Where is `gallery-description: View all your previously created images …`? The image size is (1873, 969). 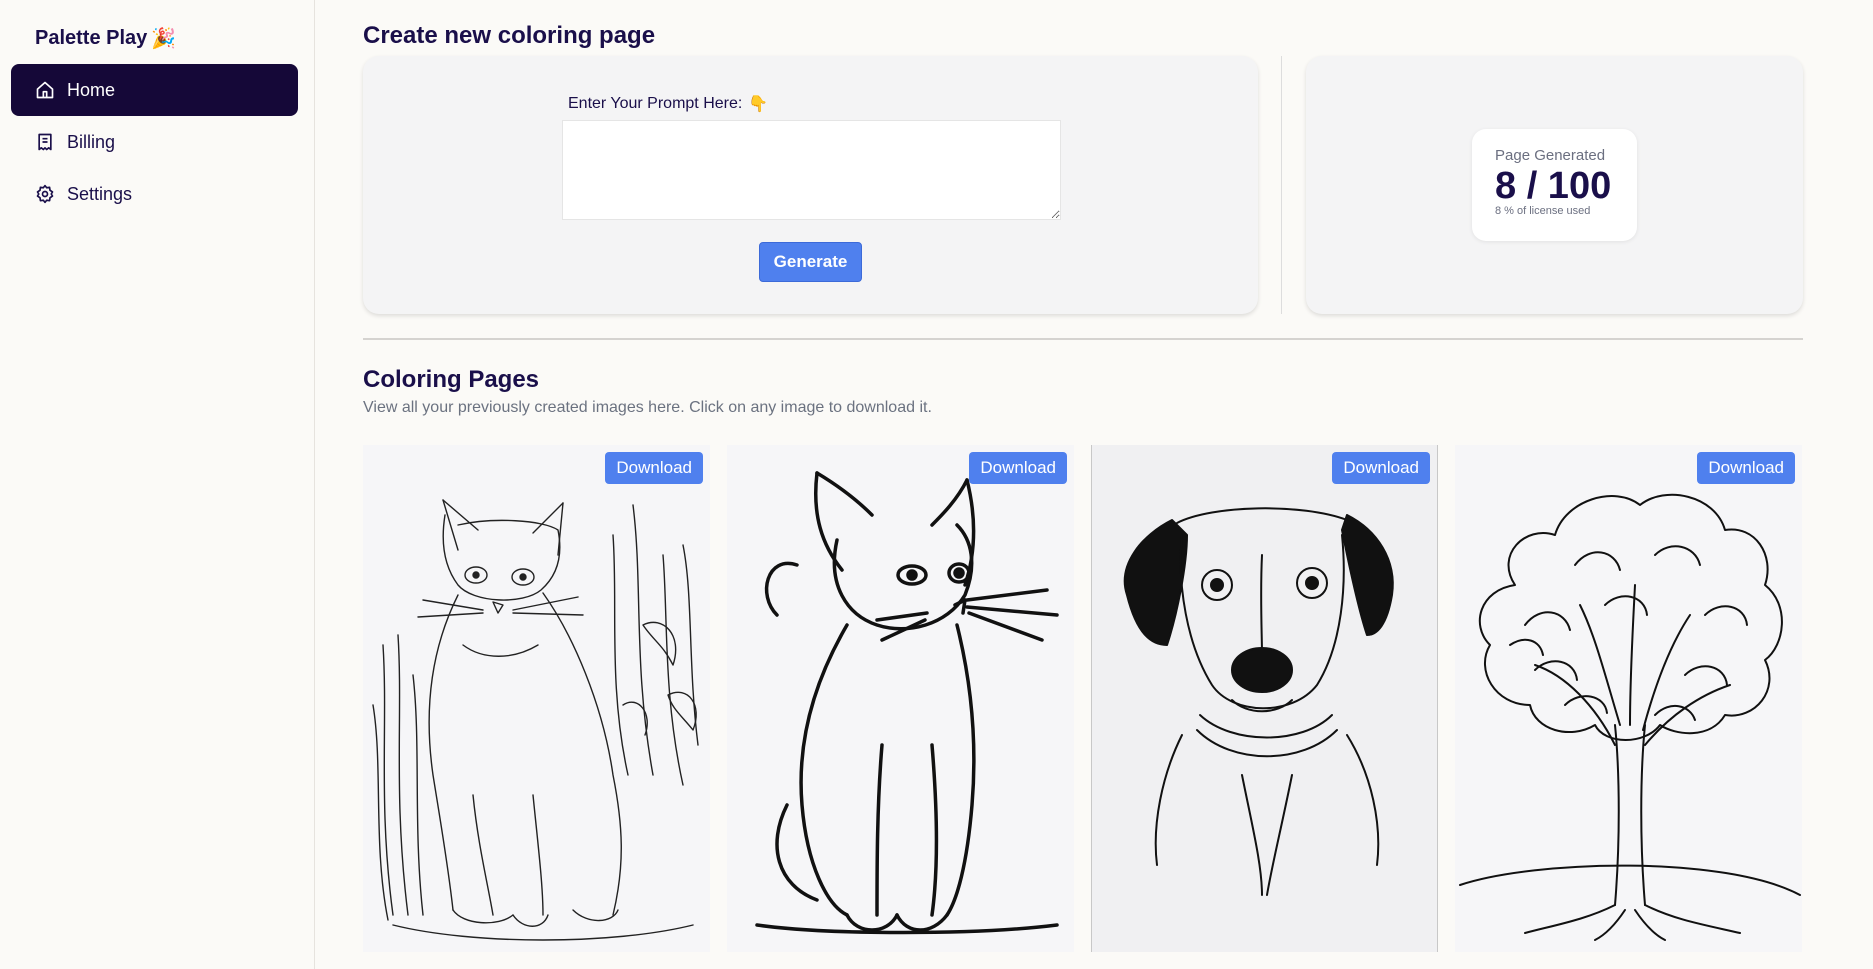 gallery-description: View all your previously created images … is located at coordinates (647, 407).